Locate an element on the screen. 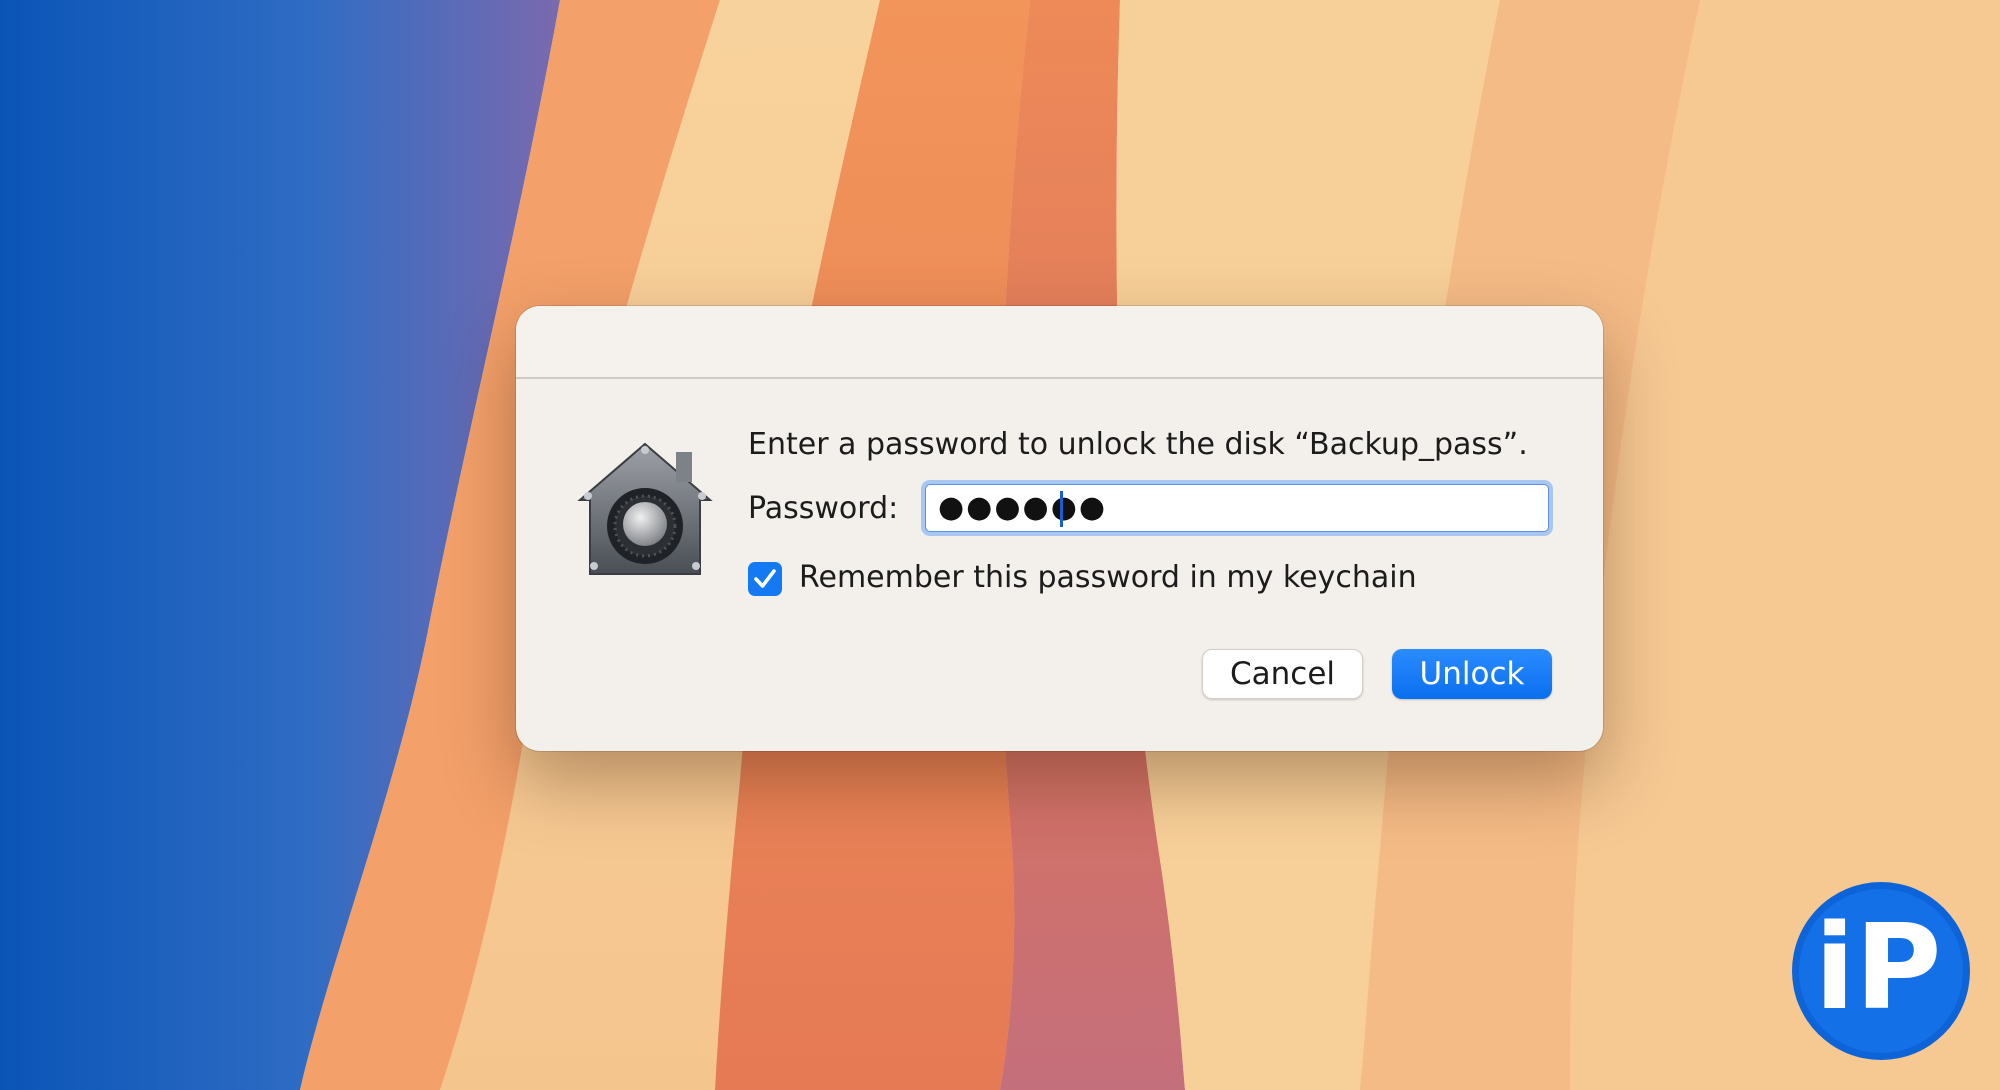 Image resolution: width=2000 pixels, height=1090 pixels. cancel-button: Cancel is located at coordinates (1282, 674).